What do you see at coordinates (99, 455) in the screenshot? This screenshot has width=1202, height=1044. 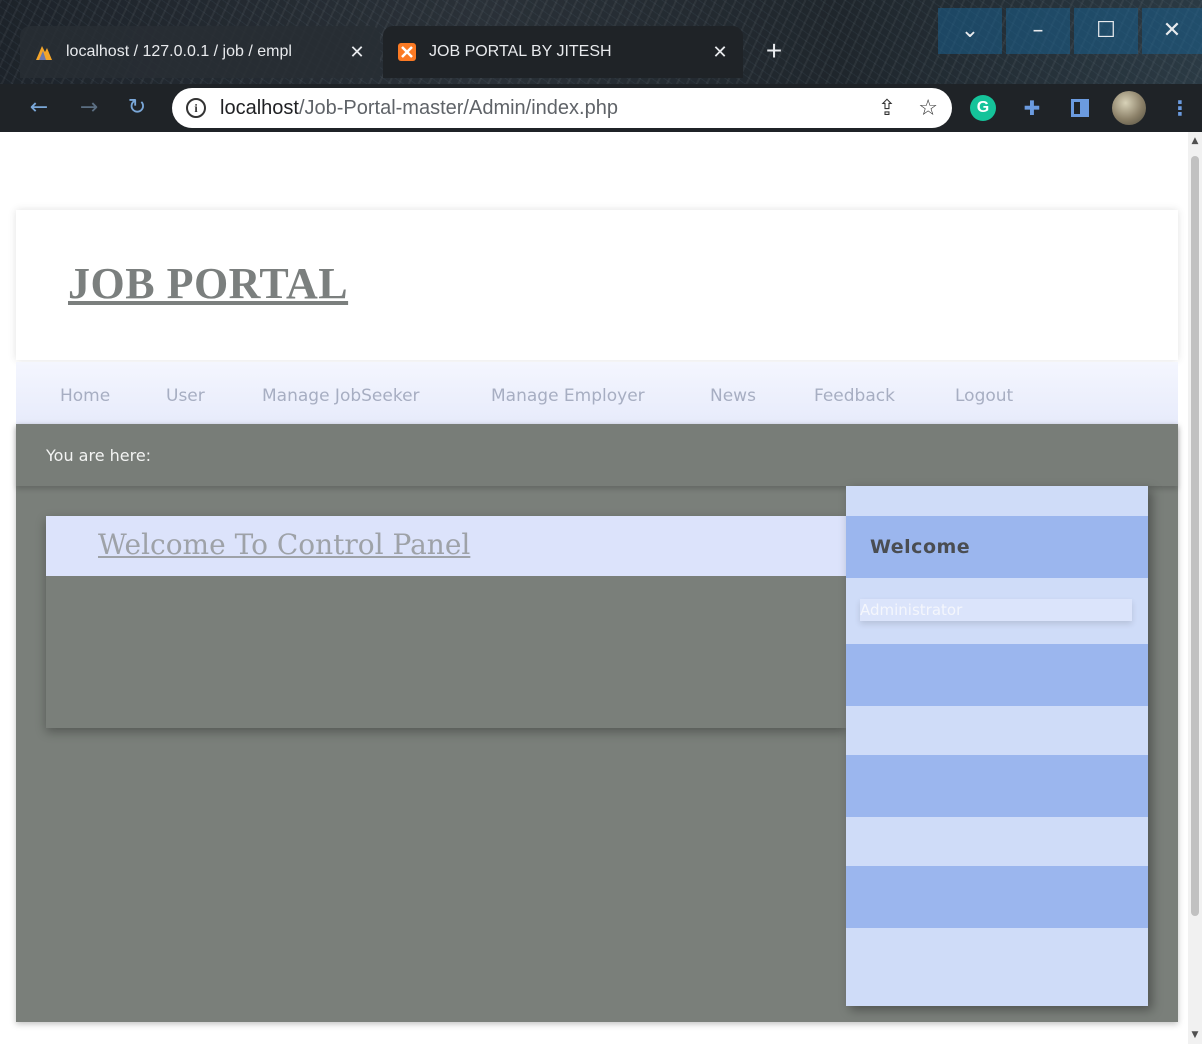 I see `breadcrumb-label: You are here:` at bounding box center [99, 455].